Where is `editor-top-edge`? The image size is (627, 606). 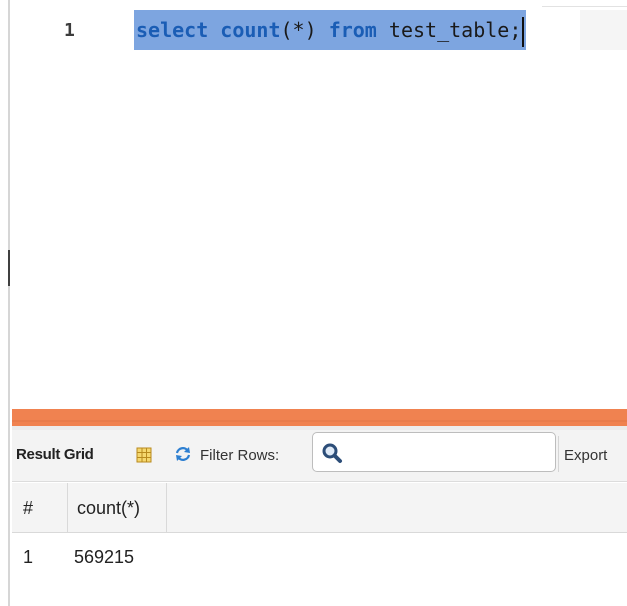 editor-top-edge is located at coordinates (584, 3).